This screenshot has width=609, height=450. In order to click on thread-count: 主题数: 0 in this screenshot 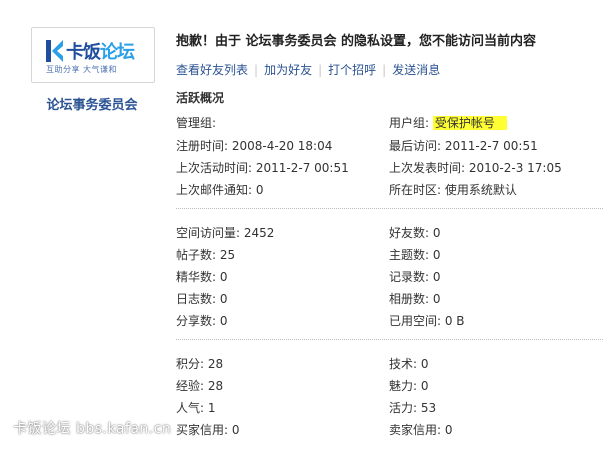, I will do `click(415, 255)`.